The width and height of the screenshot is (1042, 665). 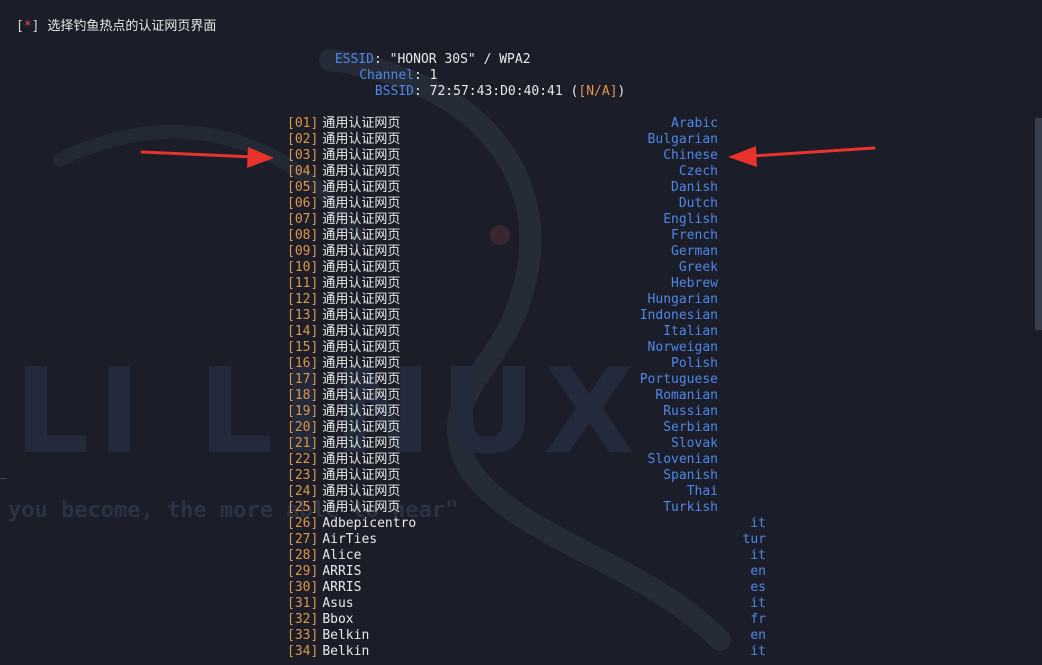 I want to click on portal-option: [28] Alice, so click(x=324, y=556).